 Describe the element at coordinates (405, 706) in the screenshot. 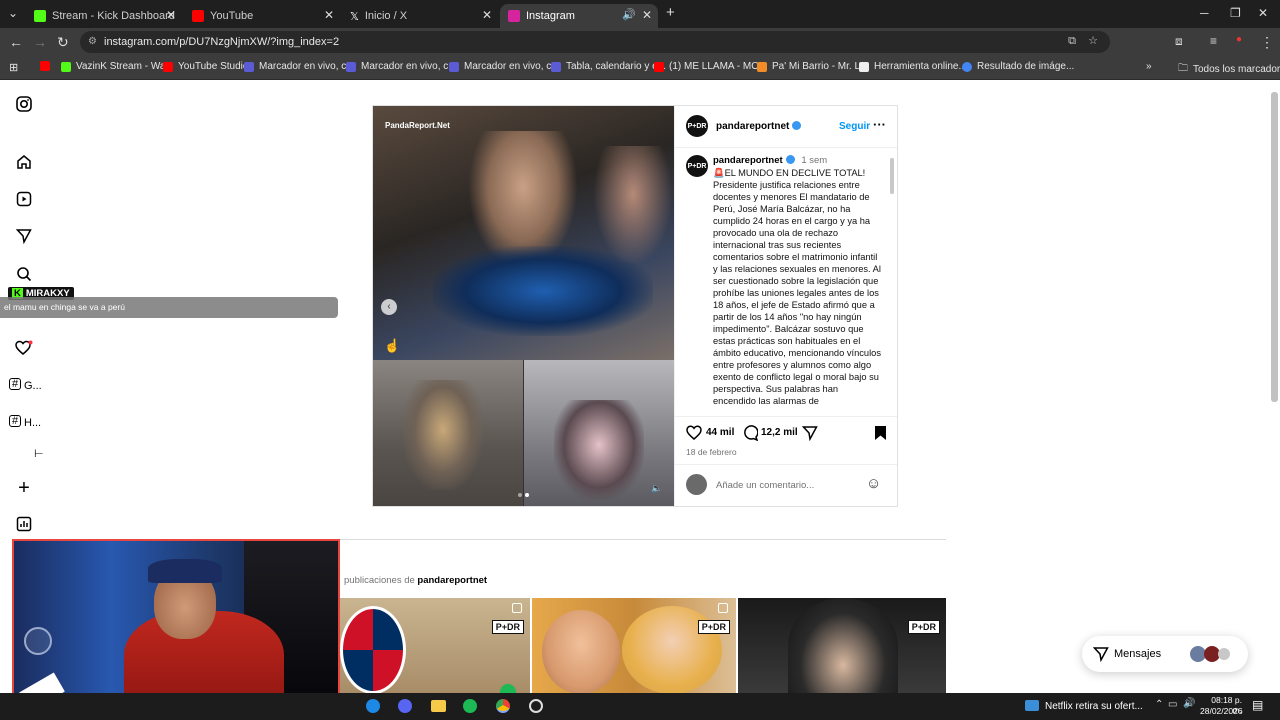

I see `discord-icon` at that location.